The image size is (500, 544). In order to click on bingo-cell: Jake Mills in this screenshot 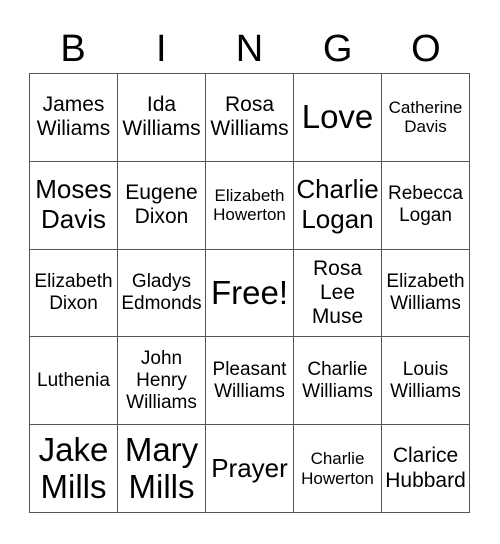, I will do `click(74, 469)`.